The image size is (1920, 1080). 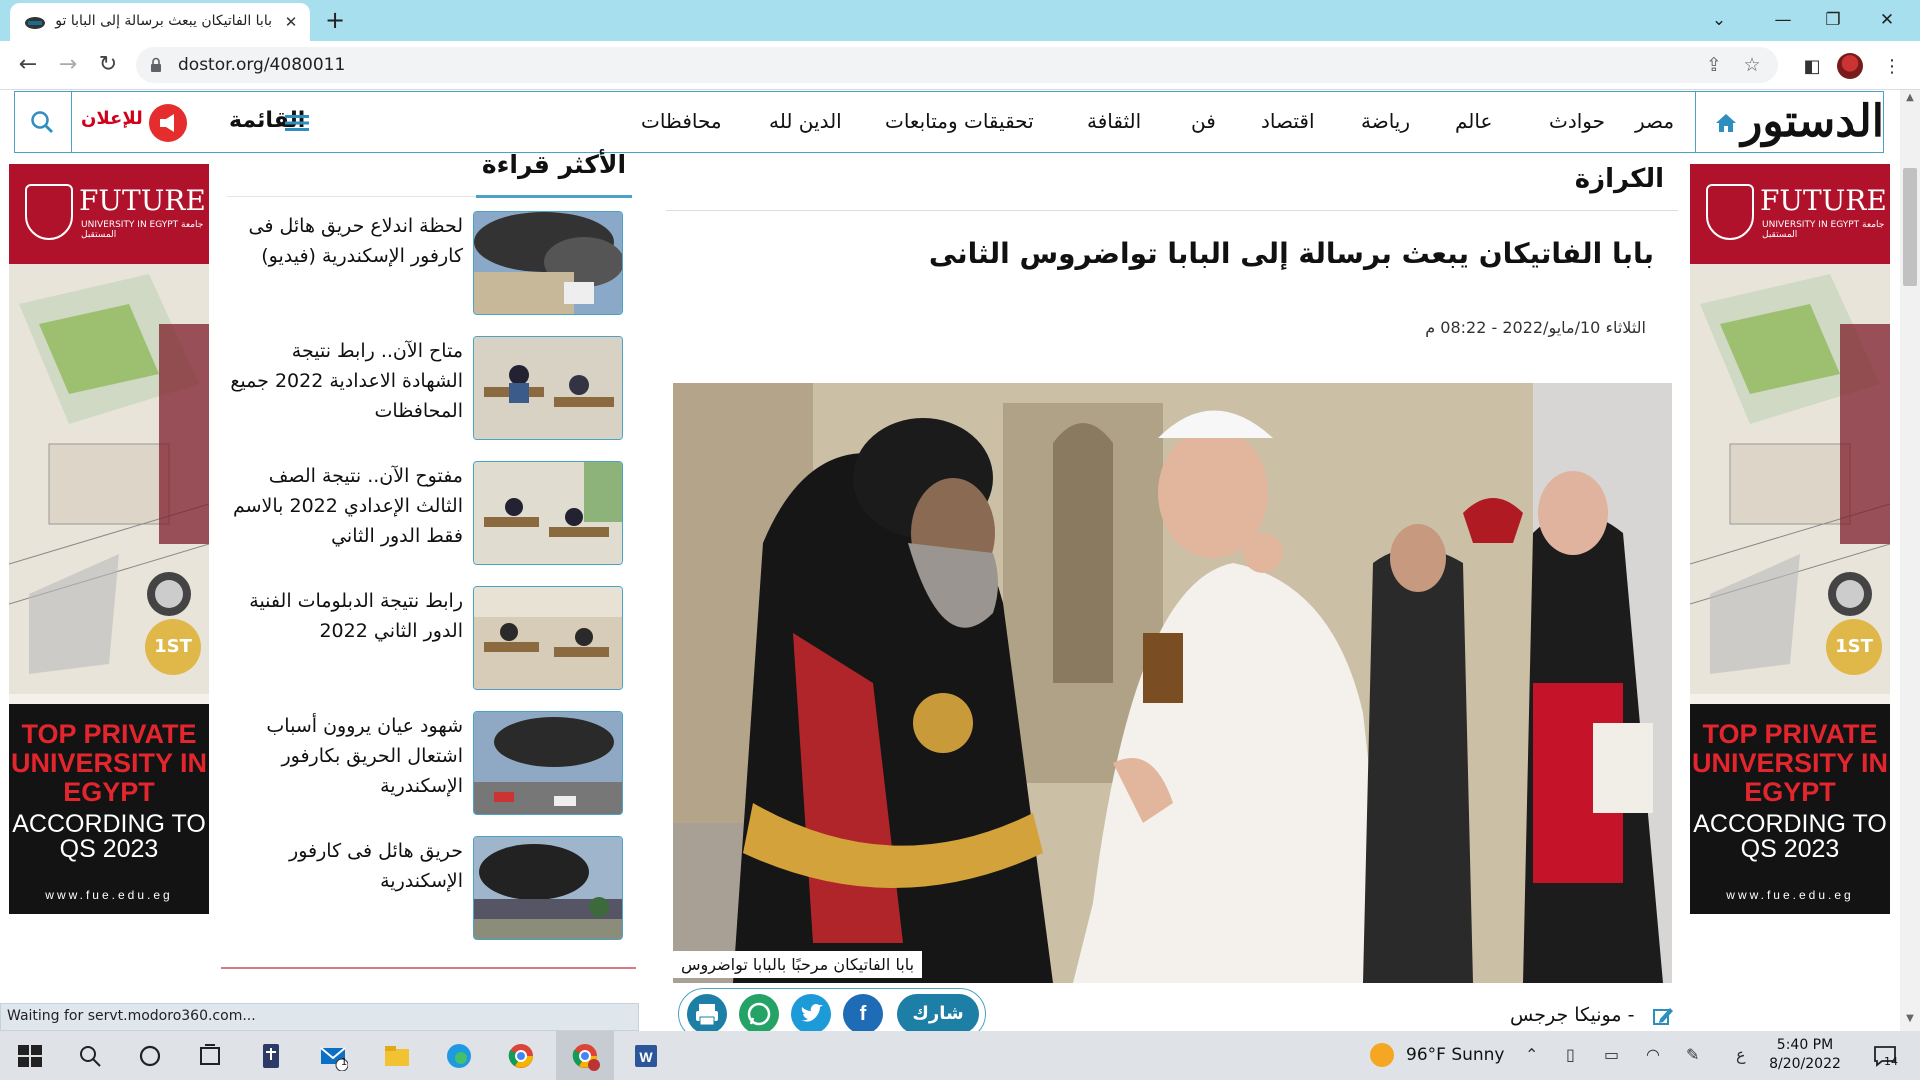 I want to click on hamburger-menu-icon, so click(x=297, y=123).